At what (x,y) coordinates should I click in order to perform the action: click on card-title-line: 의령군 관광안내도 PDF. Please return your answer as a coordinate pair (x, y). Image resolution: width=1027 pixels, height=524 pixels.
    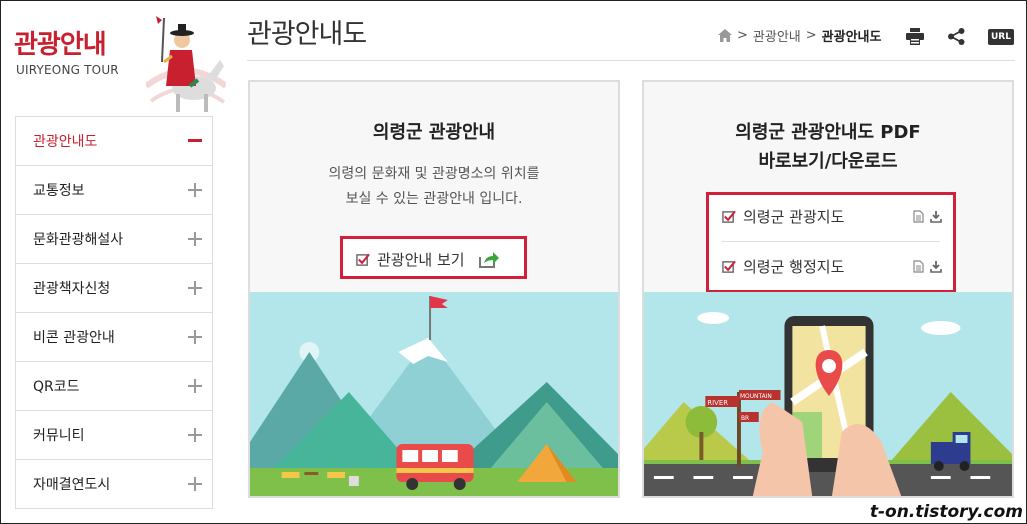
    Looking at the image, I should click on (828, 132).